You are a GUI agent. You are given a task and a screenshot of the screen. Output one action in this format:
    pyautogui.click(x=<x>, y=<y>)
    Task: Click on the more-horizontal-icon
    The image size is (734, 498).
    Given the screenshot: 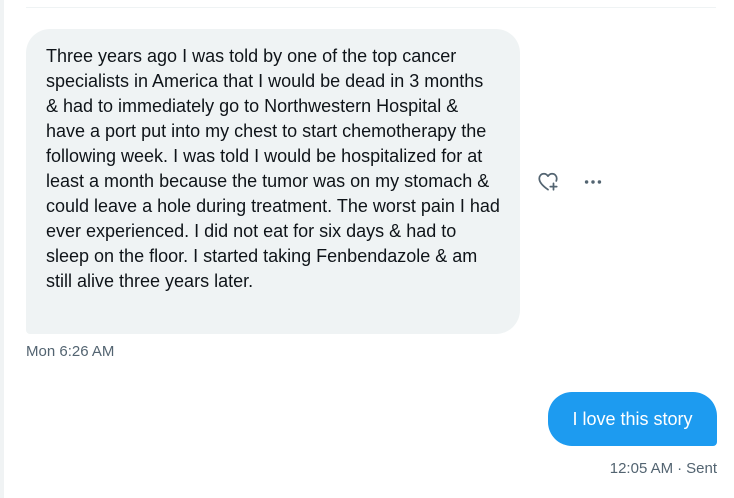 What is the action you would take?
    pyautogui.click(x=593, y=182)
    